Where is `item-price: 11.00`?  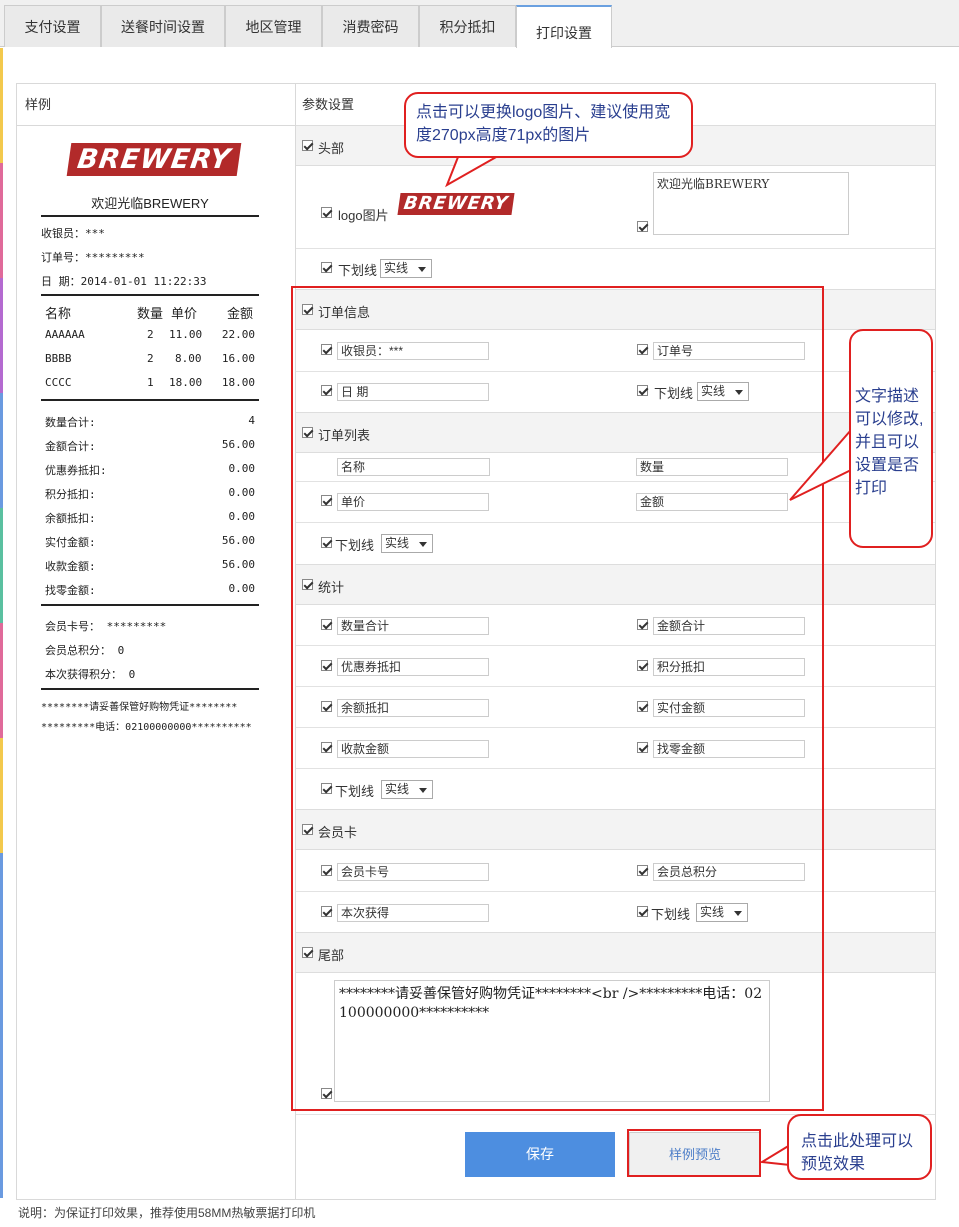
item-price: 11.00 is located at coordinates (186, 334).